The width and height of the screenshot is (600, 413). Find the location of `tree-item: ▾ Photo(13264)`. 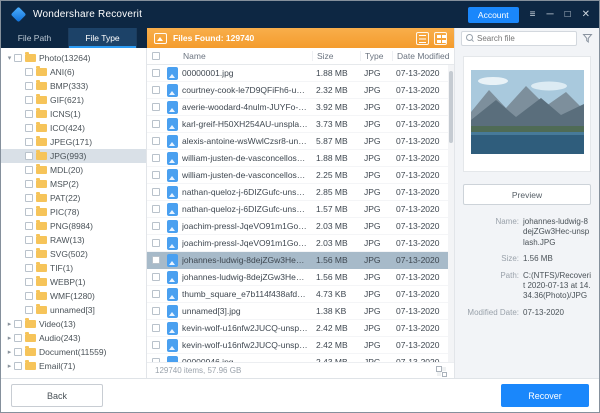

tree-item: ▾ Photo(13264) is located at coordinates (73, 58).